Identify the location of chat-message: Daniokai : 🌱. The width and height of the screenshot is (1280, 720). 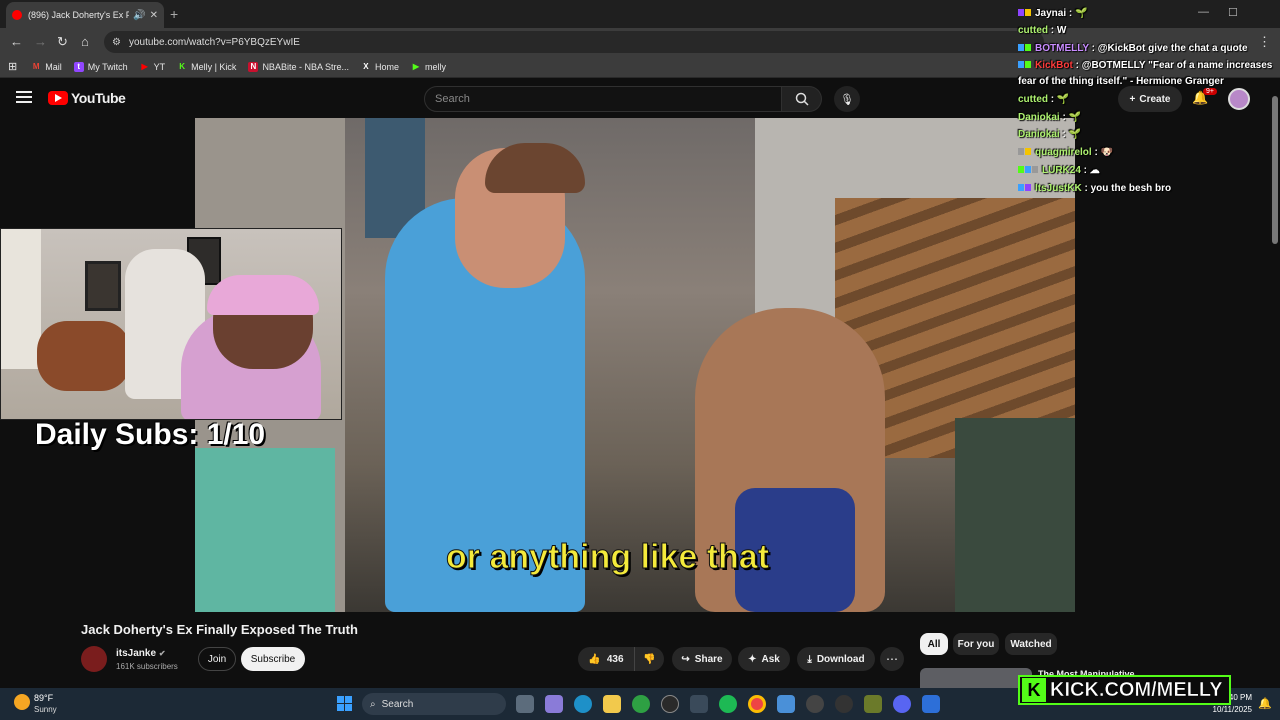
(1050, 117).